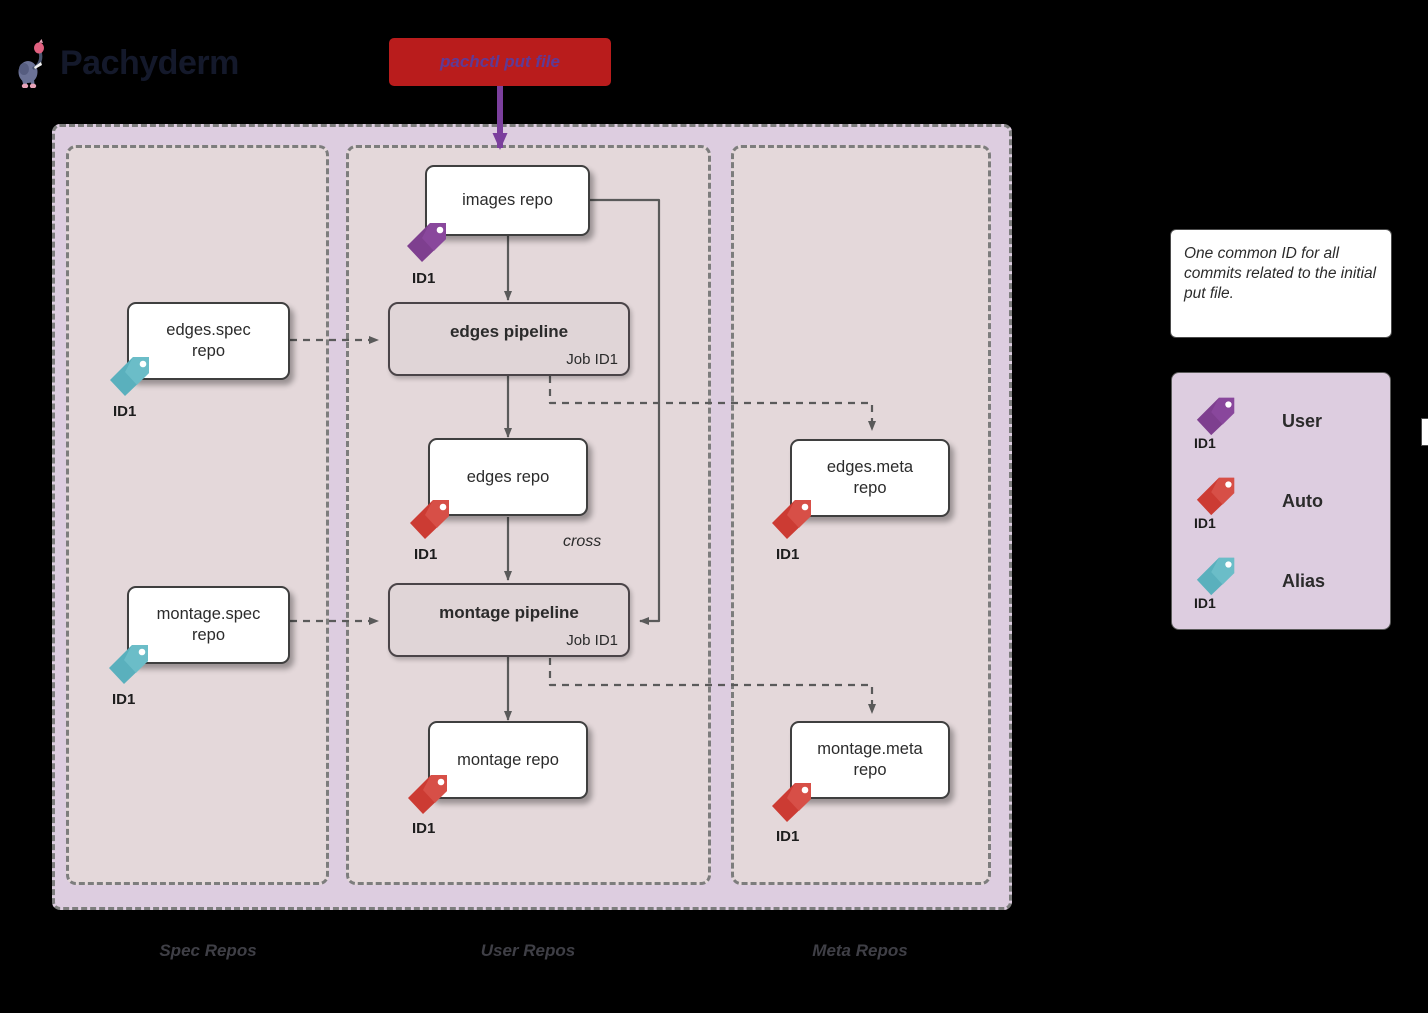 The width and height of the screenshot is (1428, 1013). Describe the element at coordinates (1205, 523) in the screenshot. I see `legend-auto-id: ID1` at that location.